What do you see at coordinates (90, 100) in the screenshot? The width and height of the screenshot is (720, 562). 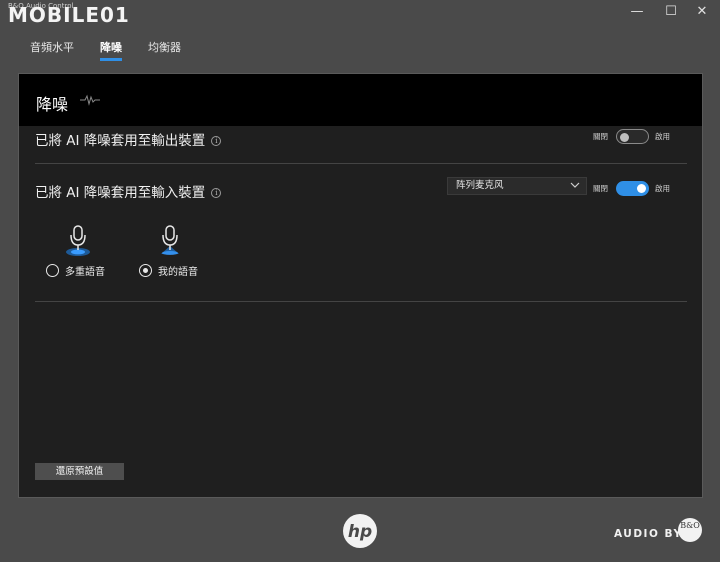 I see `waveform-icon` at bounding box center [90, 100].